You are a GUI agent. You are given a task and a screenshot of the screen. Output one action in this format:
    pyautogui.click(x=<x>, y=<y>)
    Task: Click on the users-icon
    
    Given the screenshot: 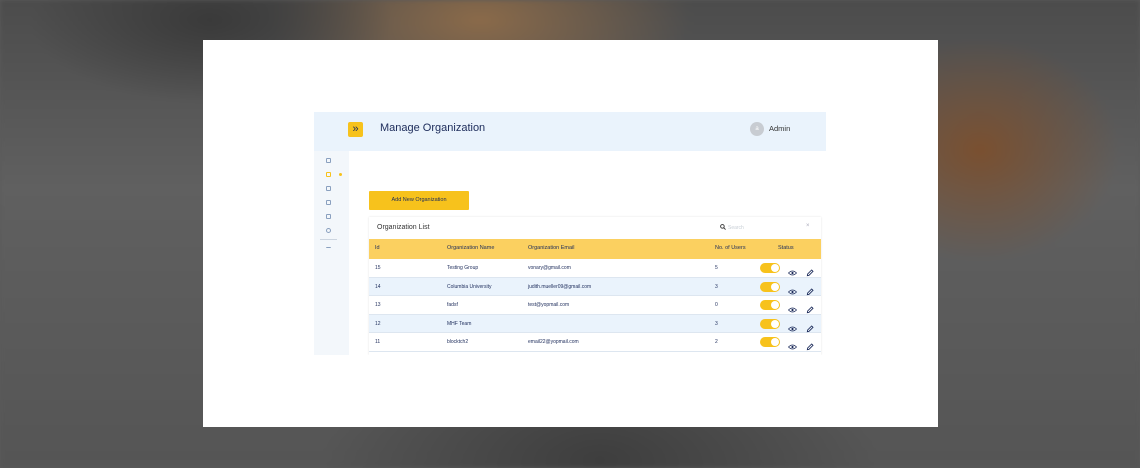 What is the action you would take?
    pyautogui.click(x=328, y=188)
    